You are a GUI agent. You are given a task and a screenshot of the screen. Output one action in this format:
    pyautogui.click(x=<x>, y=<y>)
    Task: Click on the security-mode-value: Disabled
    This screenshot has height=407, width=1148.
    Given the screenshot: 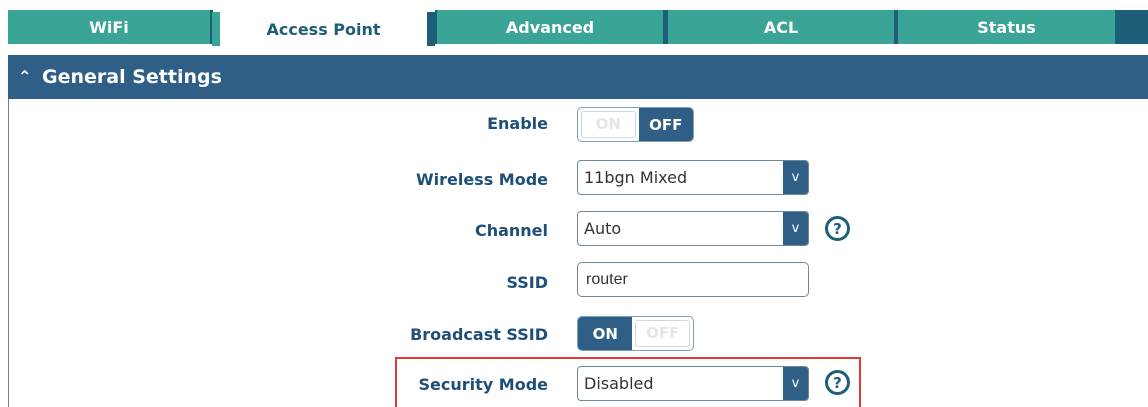 What is the action you would take?
    pyautogui.click(x=619, y=383)
    